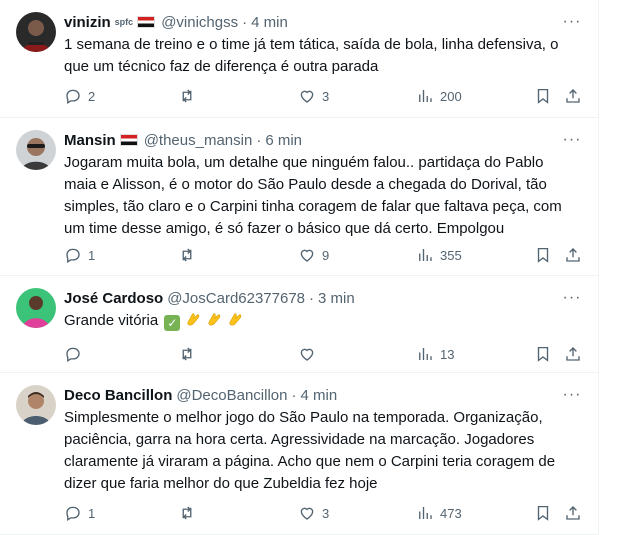 The width and height of the screenshot is (640, 535). I want to click on user-badge: spfc, so click(124, 22).